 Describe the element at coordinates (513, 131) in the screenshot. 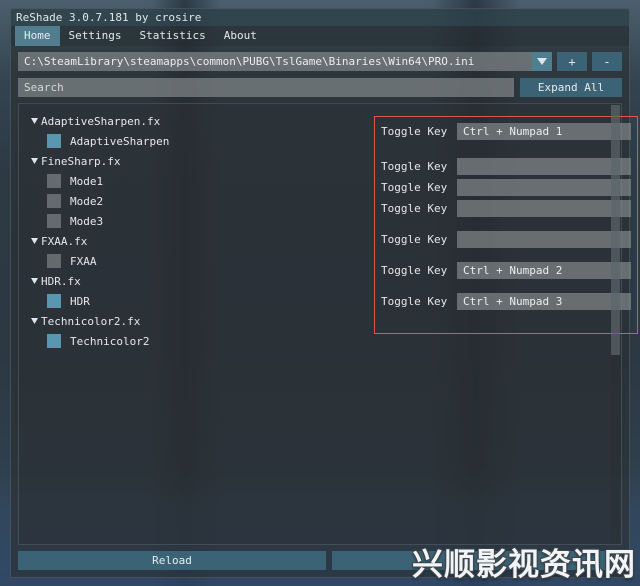

I see `toggle-key-value: Ctrl + Numpad 1` at that location.